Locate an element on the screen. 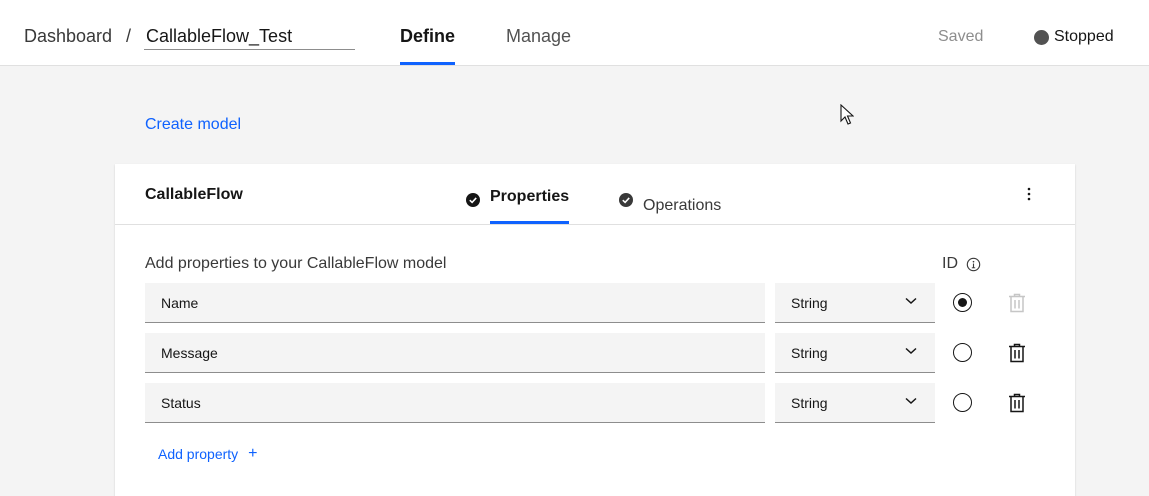 The image size is (1149, 496). tab-define: Define is located at coordinates (428, 45).